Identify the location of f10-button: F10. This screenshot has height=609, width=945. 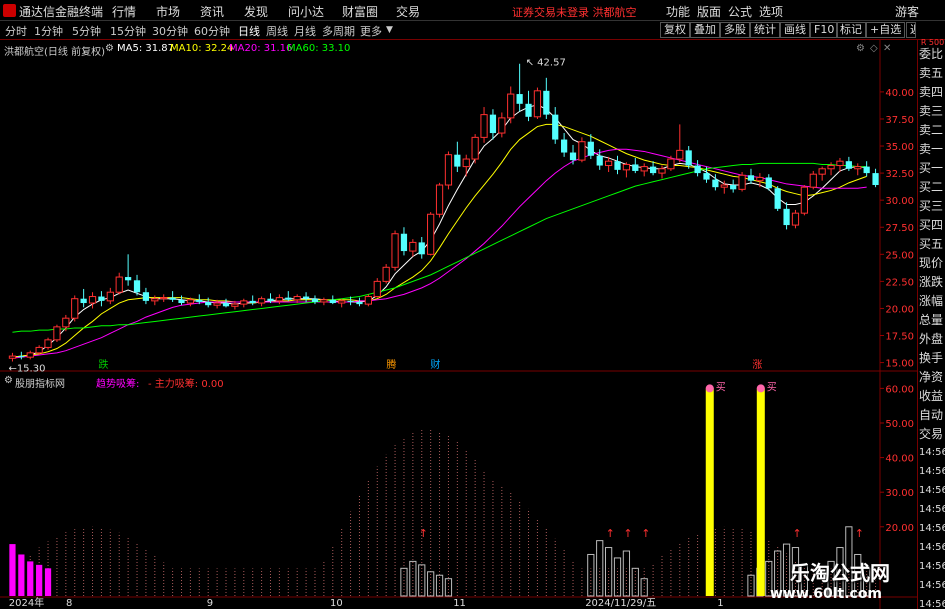
(824, 30).